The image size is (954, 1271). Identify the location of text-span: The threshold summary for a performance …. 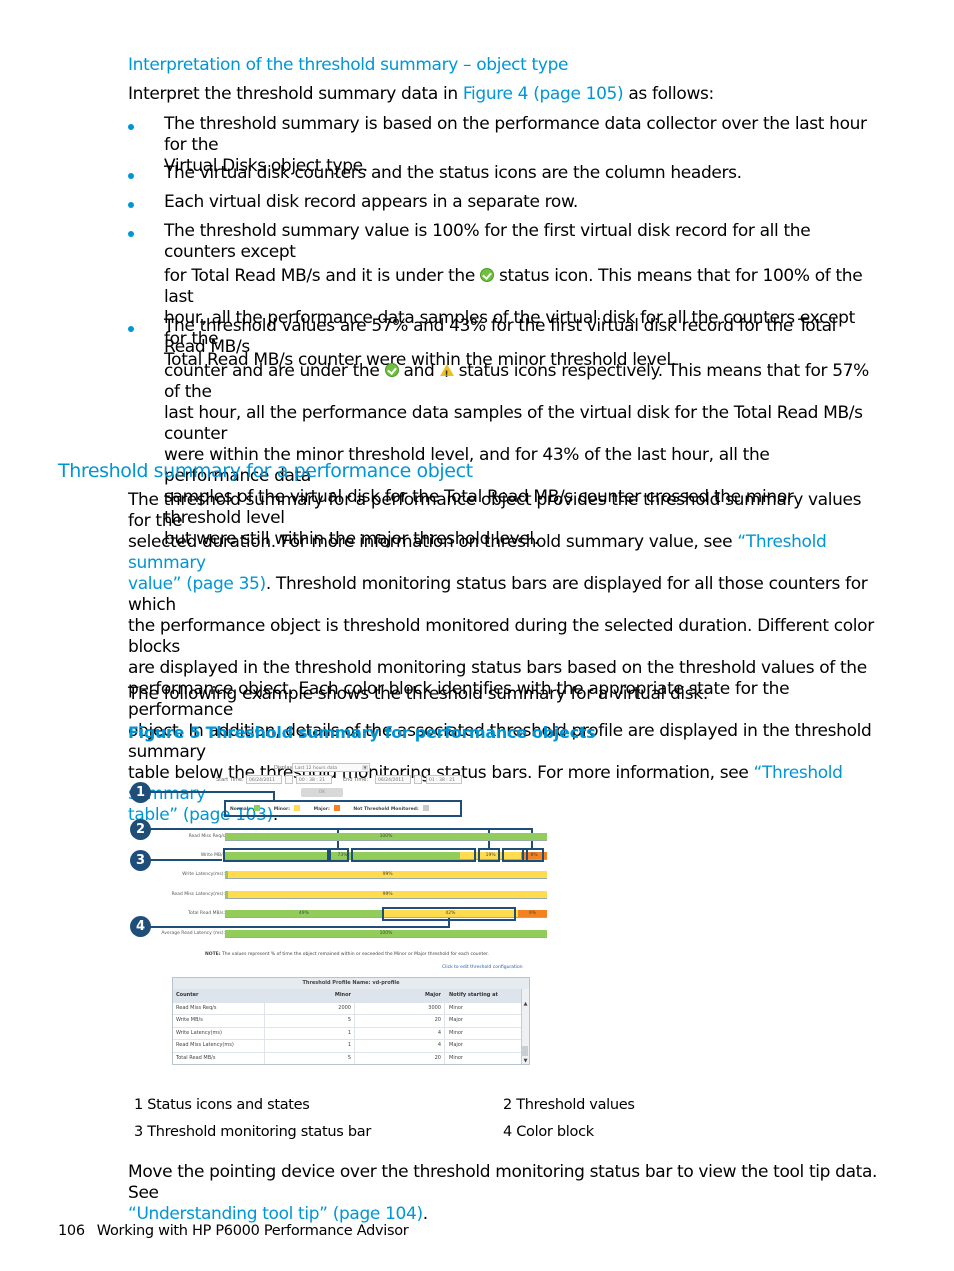
(495, 510).